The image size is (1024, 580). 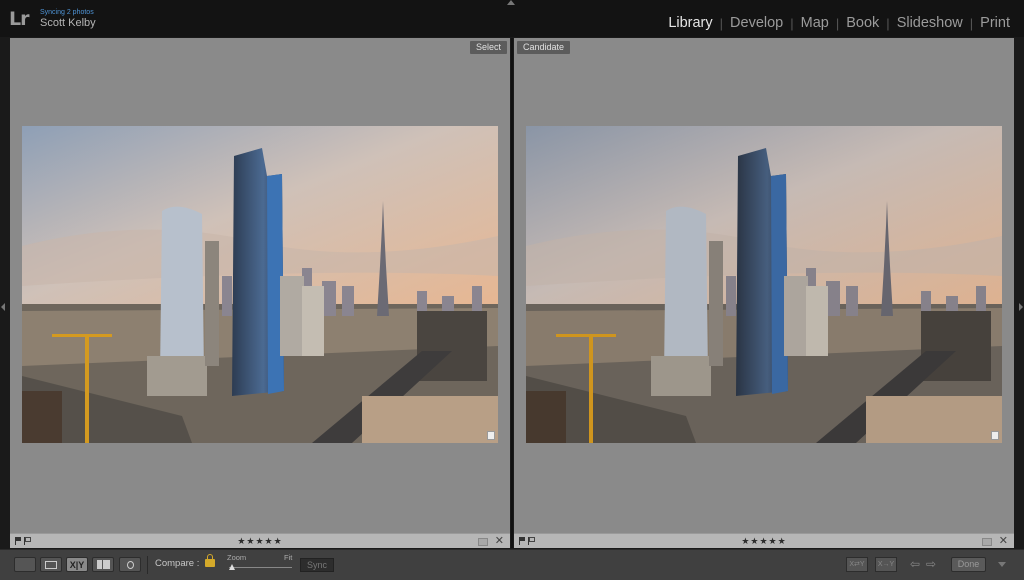 What do you see at coordinates (1002, 564) in the screenshot?
I see `toolbar-menu-chevron-icon` at bounding box center [1002, 564].